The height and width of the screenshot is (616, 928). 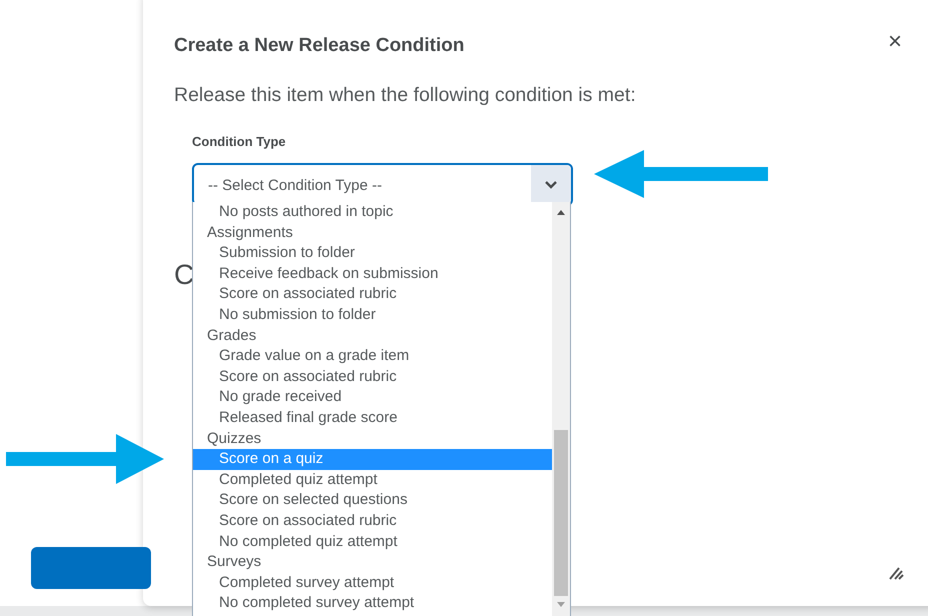 I want to click on dropdown-option: Grade value on a grade item, so click(x=372, y=356).